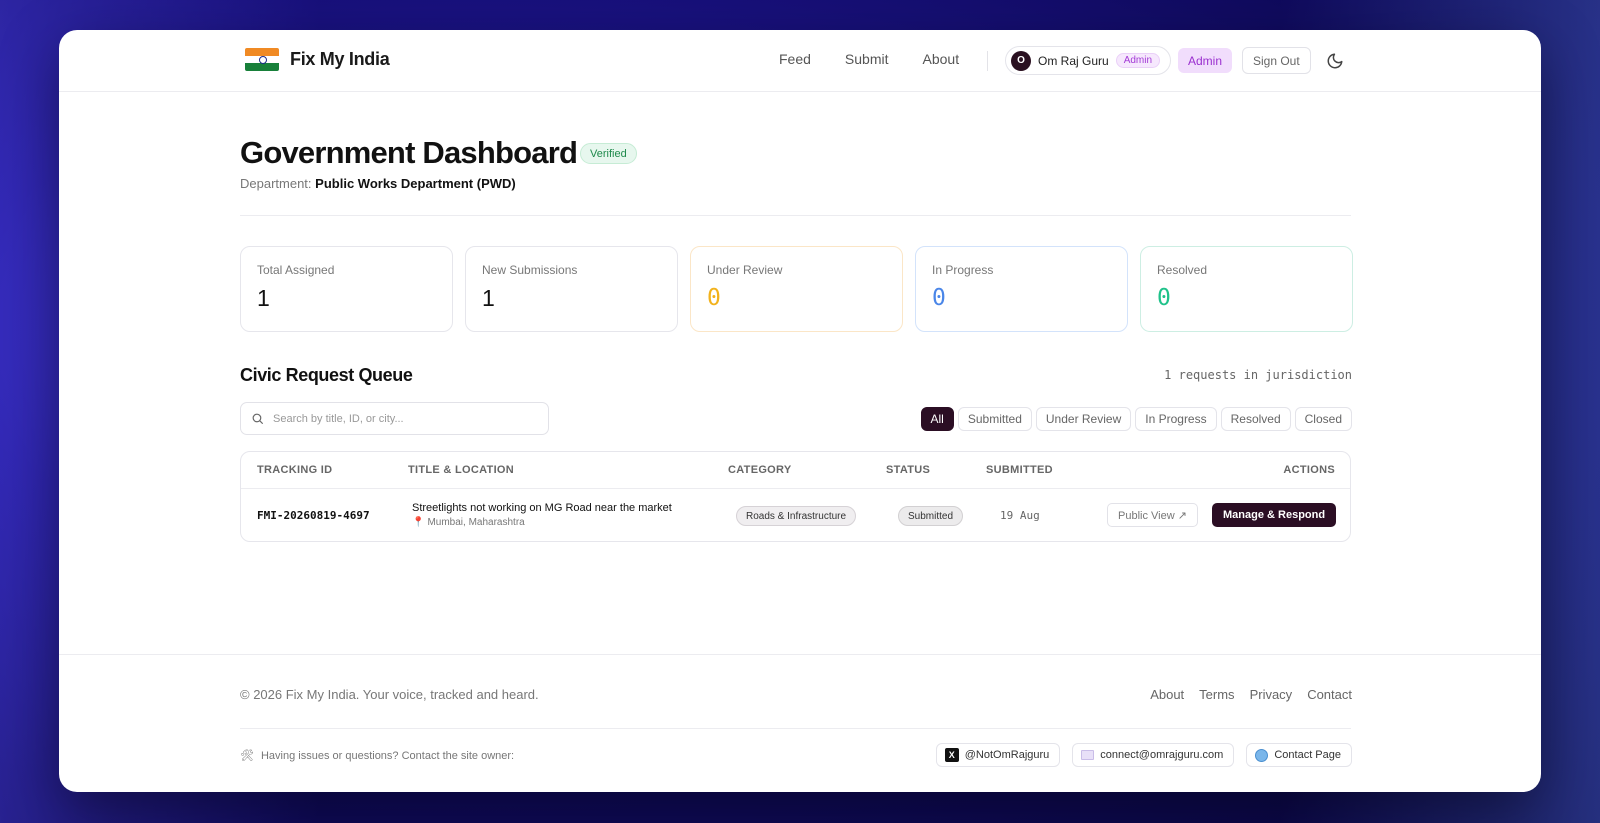 The width and height of the screenshot is (1600, 823). I want to click on email-link: connect@omrajguru.com, so click(1153, 755).